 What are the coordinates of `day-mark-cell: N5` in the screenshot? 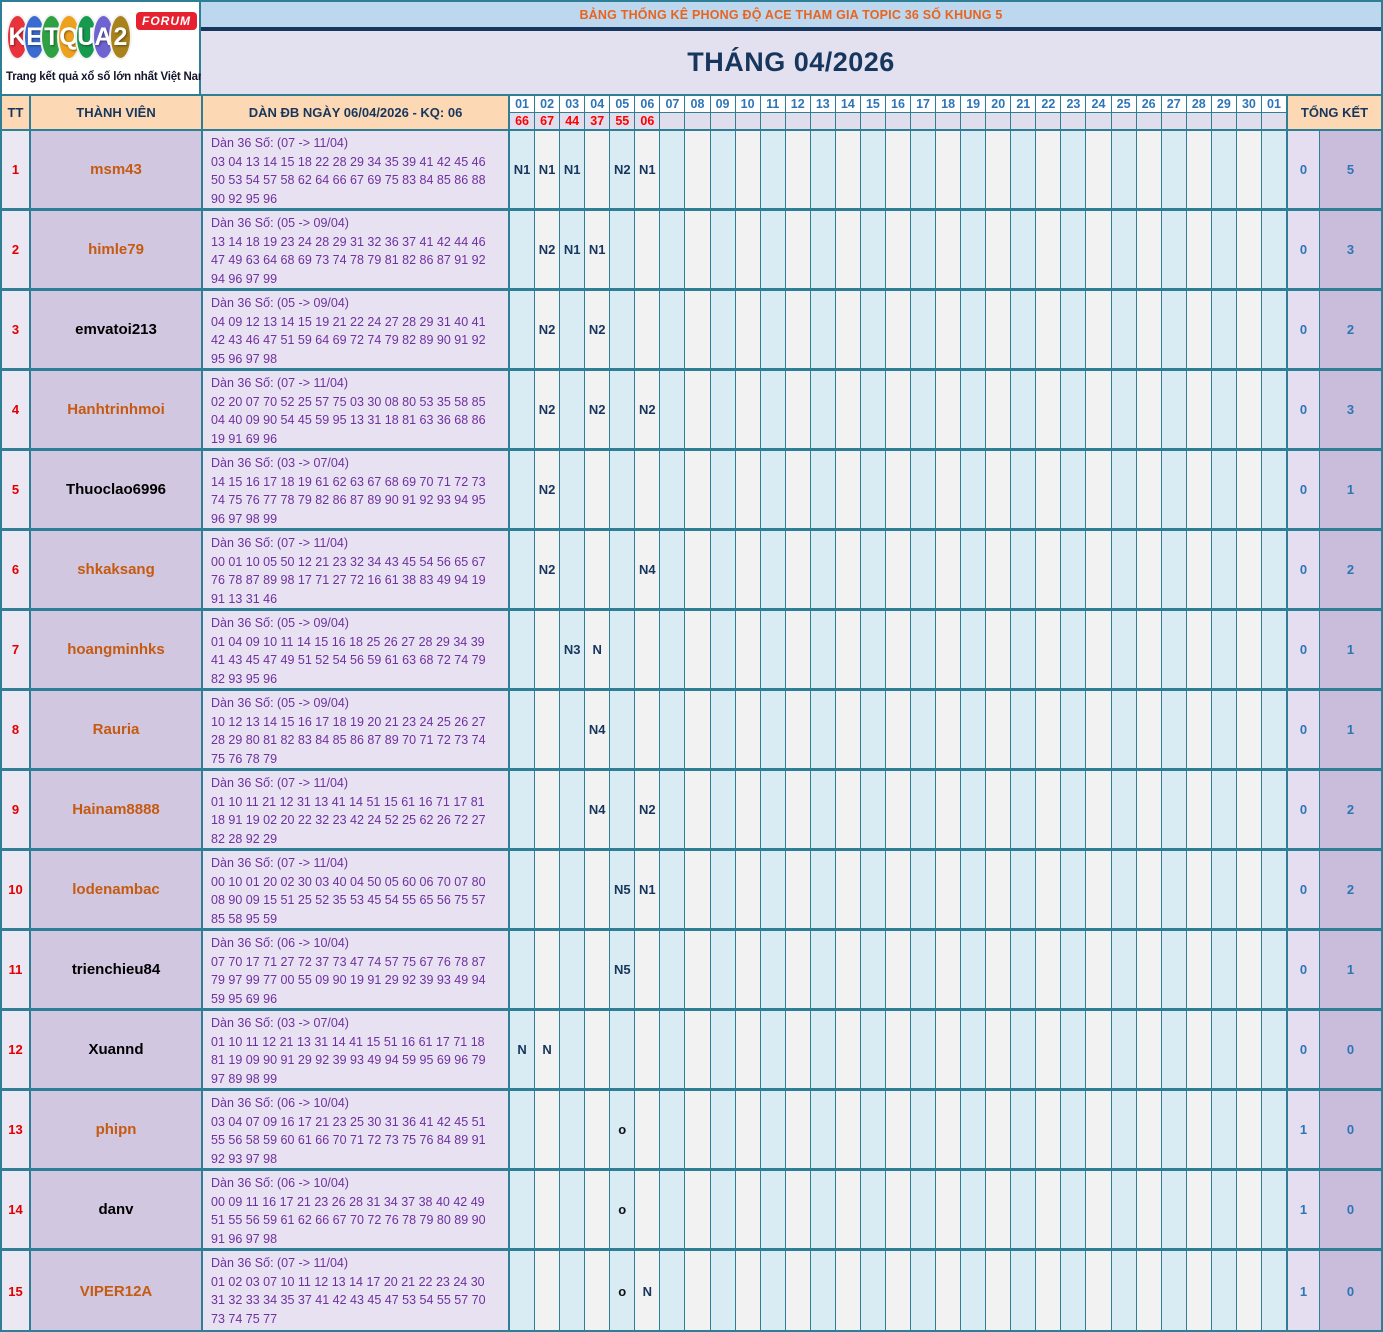 It's located at (622, 969).